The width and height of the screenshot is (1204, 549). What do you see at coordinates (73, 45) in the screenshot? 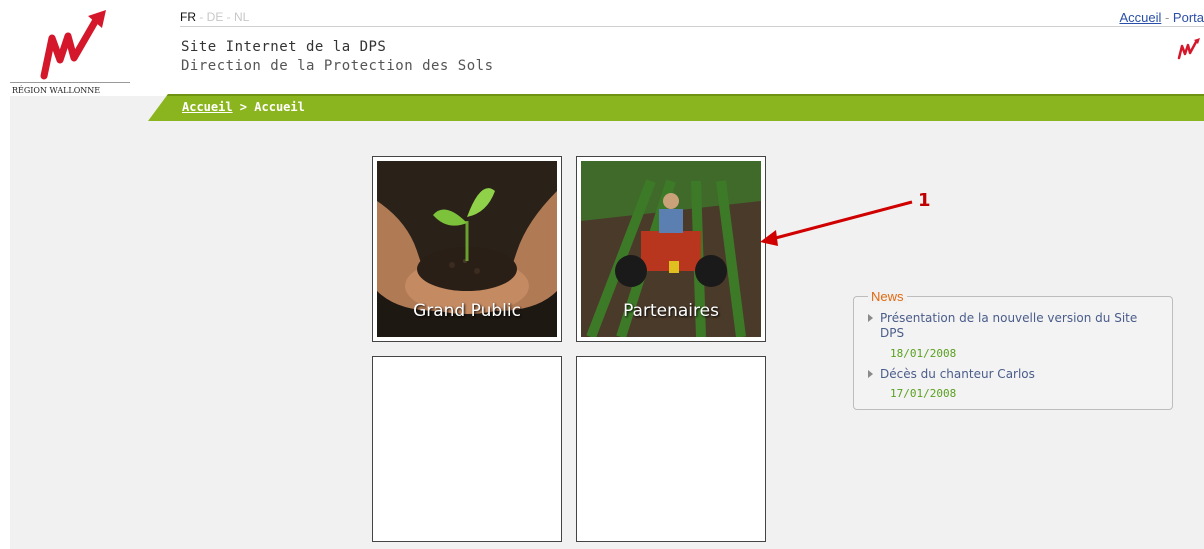
I see `w-logo-icon` at bounding box center [73, 45].